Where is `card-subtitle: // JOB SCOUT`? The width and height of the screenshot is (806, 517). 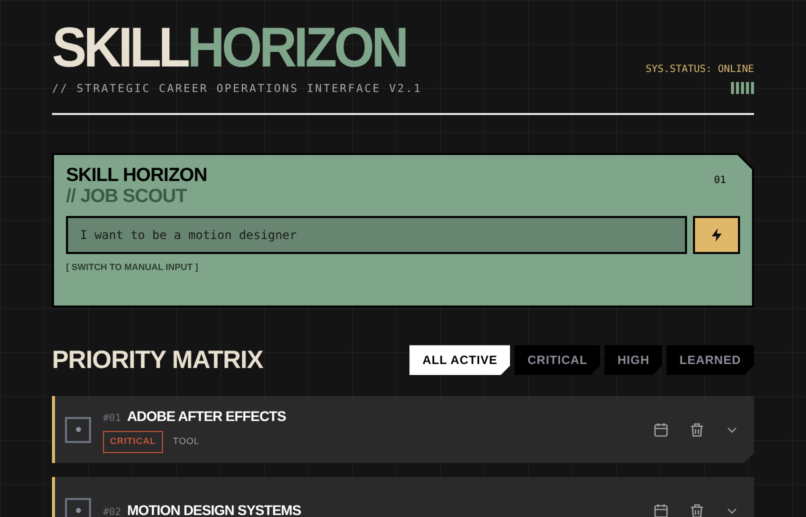 card-subtitle: // JOB SCOUT is located at coordinates (127, 196).